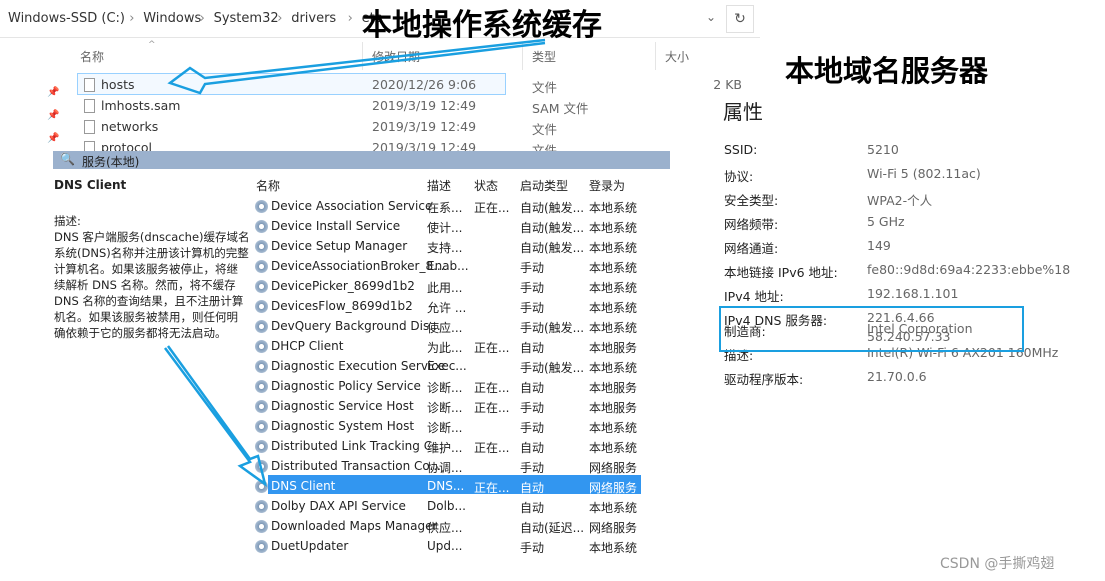 Image resolution: width=1105 pixels, height=581 pixels. Describe the element at coordinates (997, 564) in the screenshot. I see `watermark: CSDN @手撕鸡翅` at that location.